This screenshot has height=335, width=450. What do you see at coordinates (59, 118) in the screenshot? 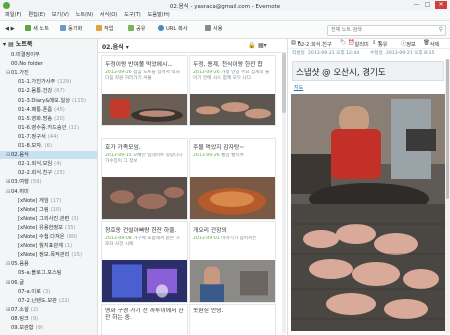
I see `sidebar-item-count: (20)` at bounding box center [59, 118].